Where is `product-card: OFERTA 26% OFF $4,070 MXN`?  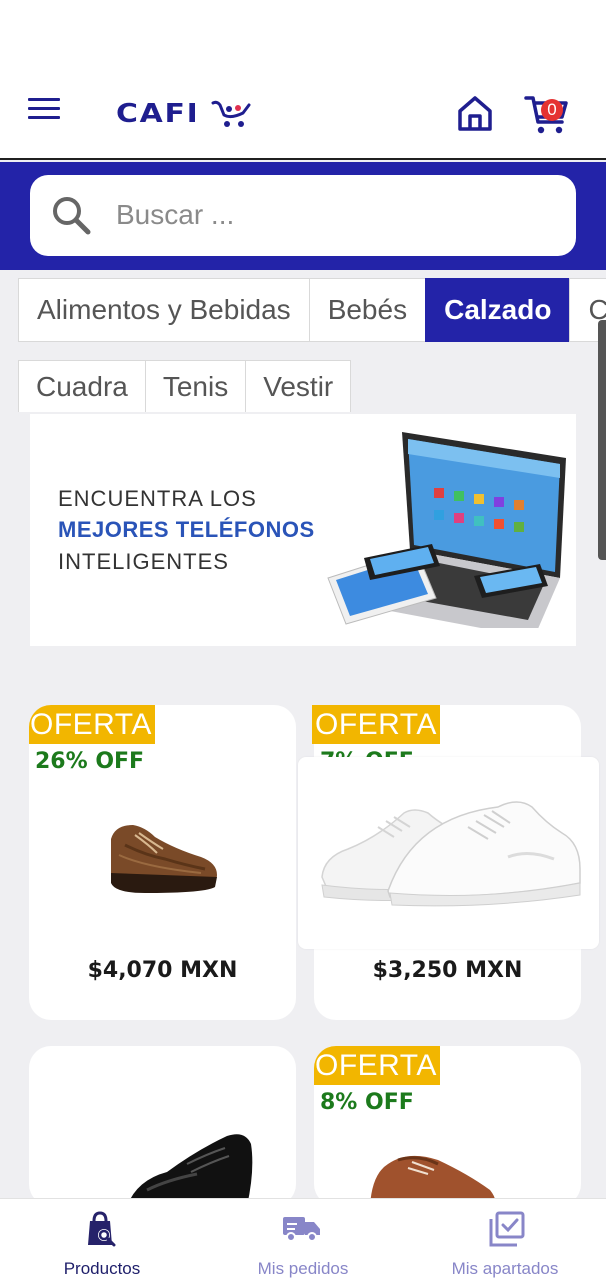
product-card: OFERTA 26% OFF $4,070 MXN is located at coordinates (162, 862).